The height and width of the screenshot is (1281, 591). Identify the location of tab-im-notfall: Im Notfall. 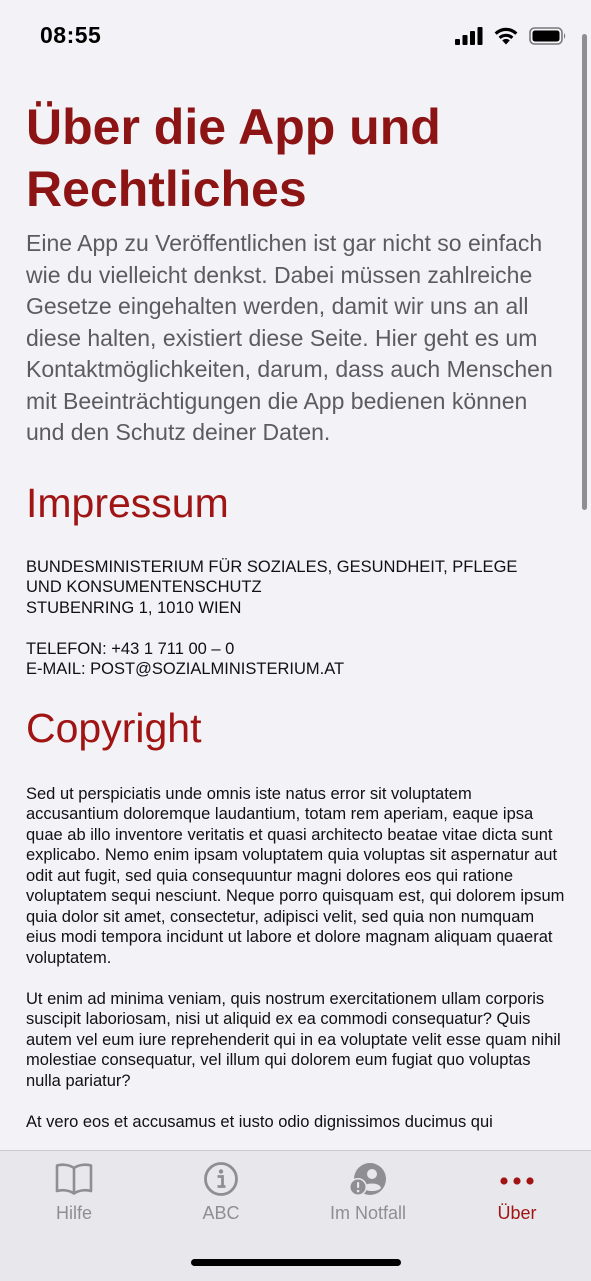
(368, 1192).